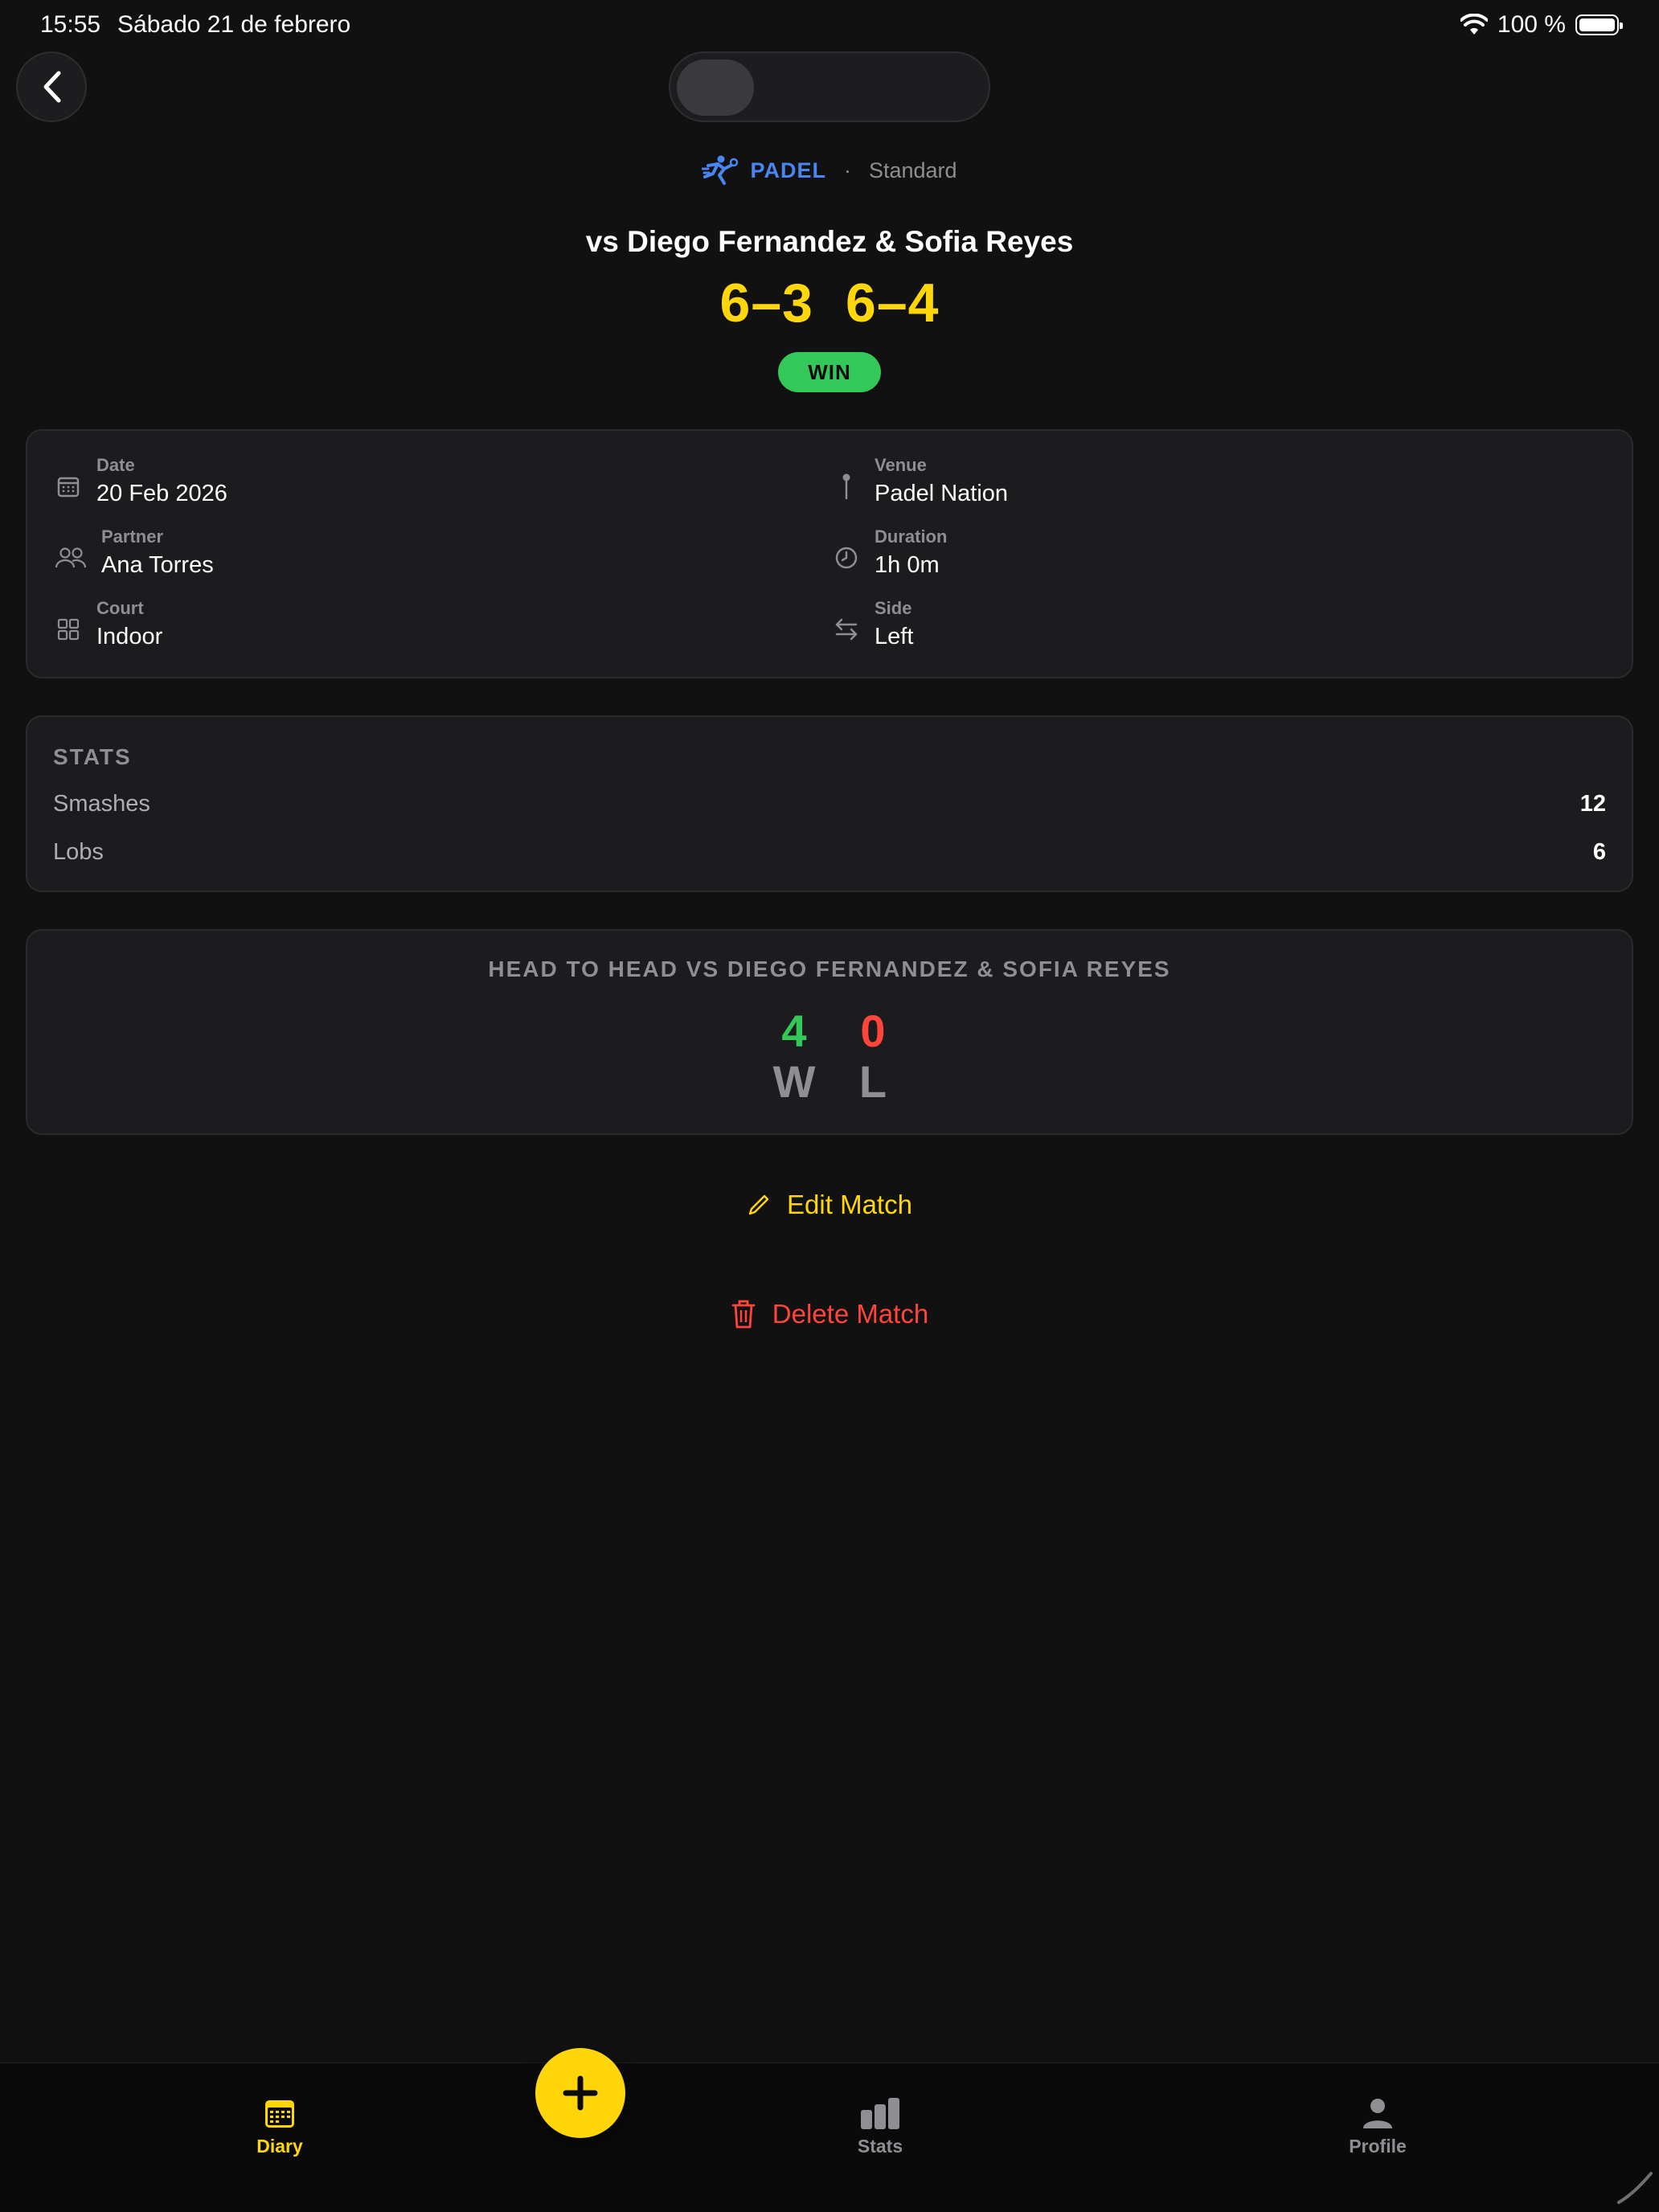 This screenshot has height=2212, width=1659. I want to click on tab-profile-label: Profile, so click(1378, 2146).